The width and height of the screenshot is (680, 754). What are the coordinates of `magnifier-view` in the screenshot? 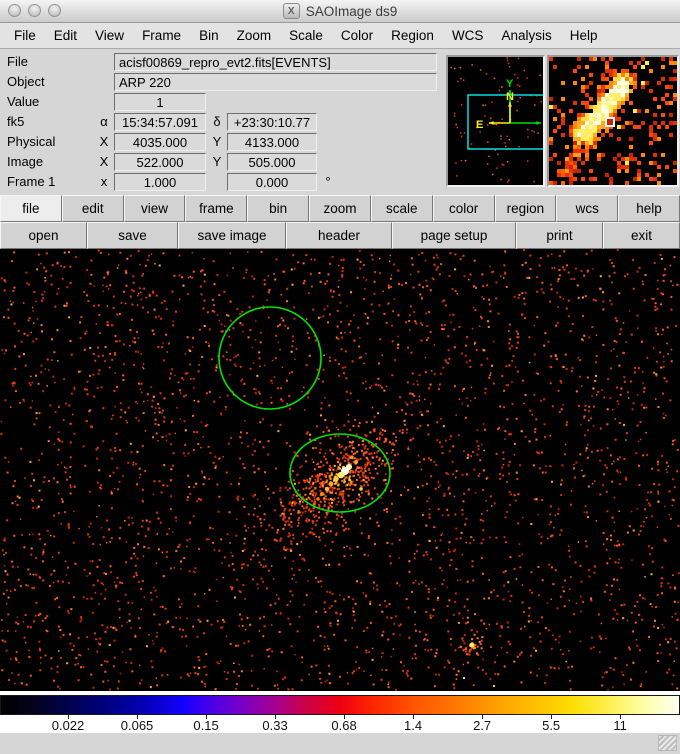 It's located at (613, 121).